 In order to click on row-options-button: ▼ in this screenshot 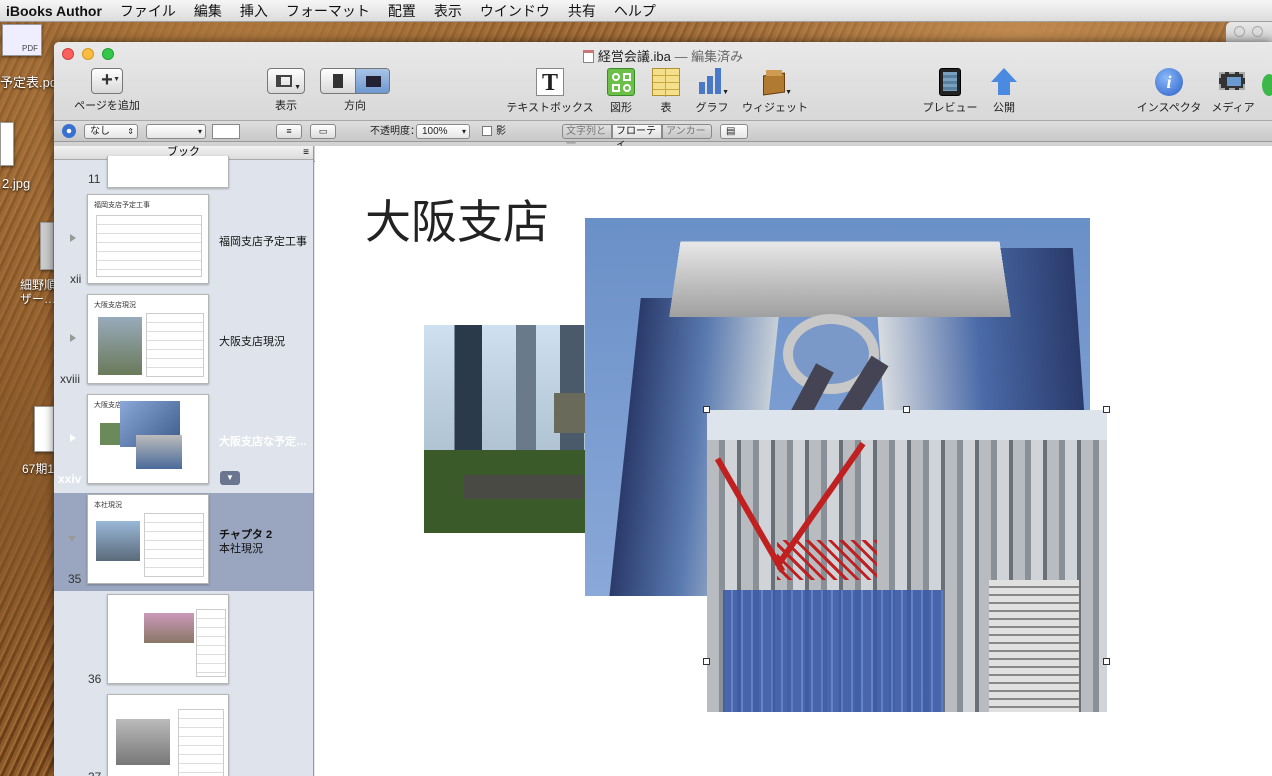, I will do `click(230, 478)`.